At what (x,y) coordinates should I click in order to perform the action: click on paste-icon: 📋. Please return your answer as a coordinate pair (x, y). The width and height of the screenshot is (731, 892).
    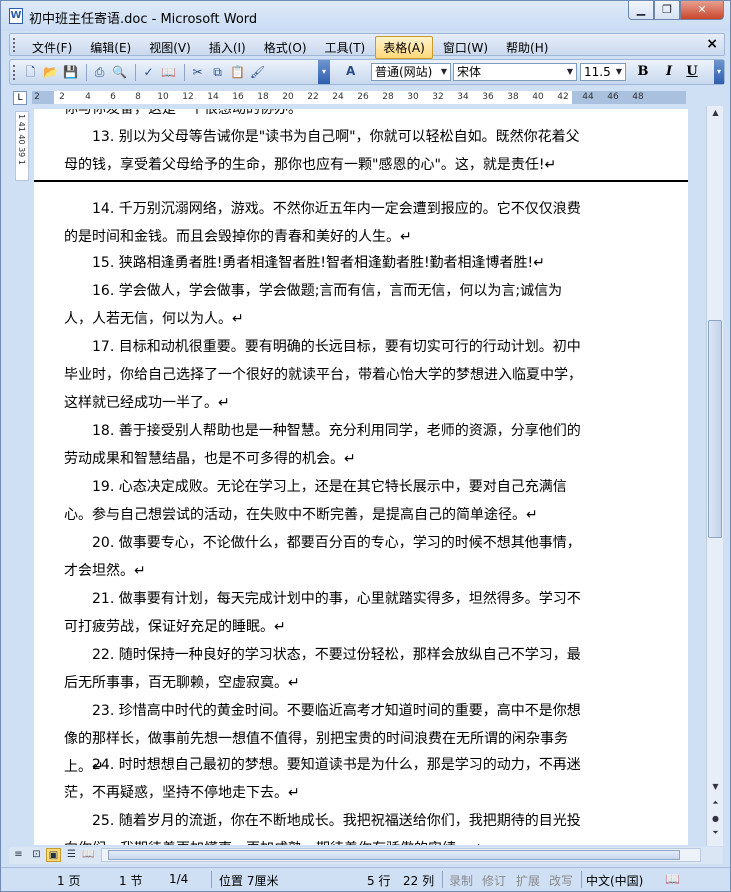
    Looking at the image, I should click on (237, 72).